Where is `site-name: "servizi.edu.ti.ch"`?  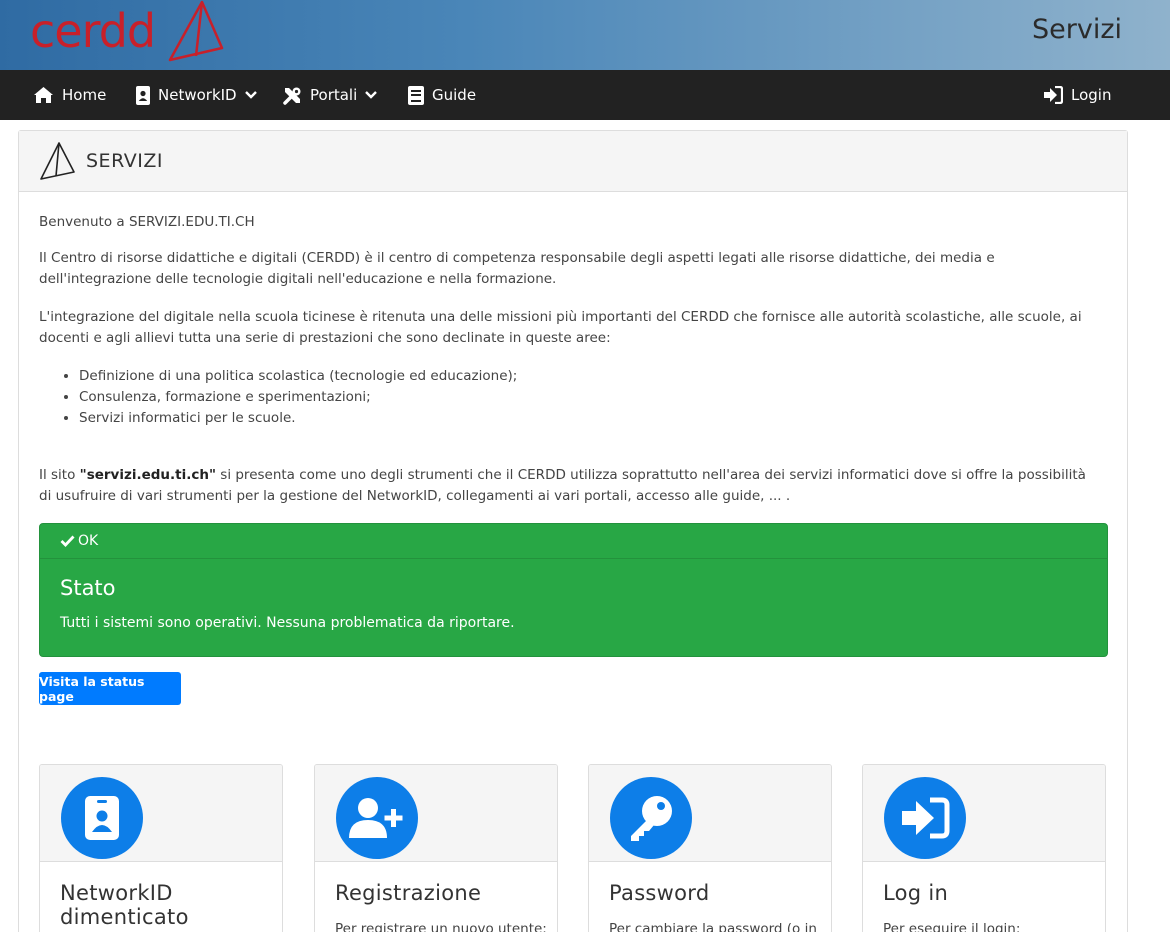 site-name: "servizi.edu.ti.ch" is located at coordinates (147, 475).